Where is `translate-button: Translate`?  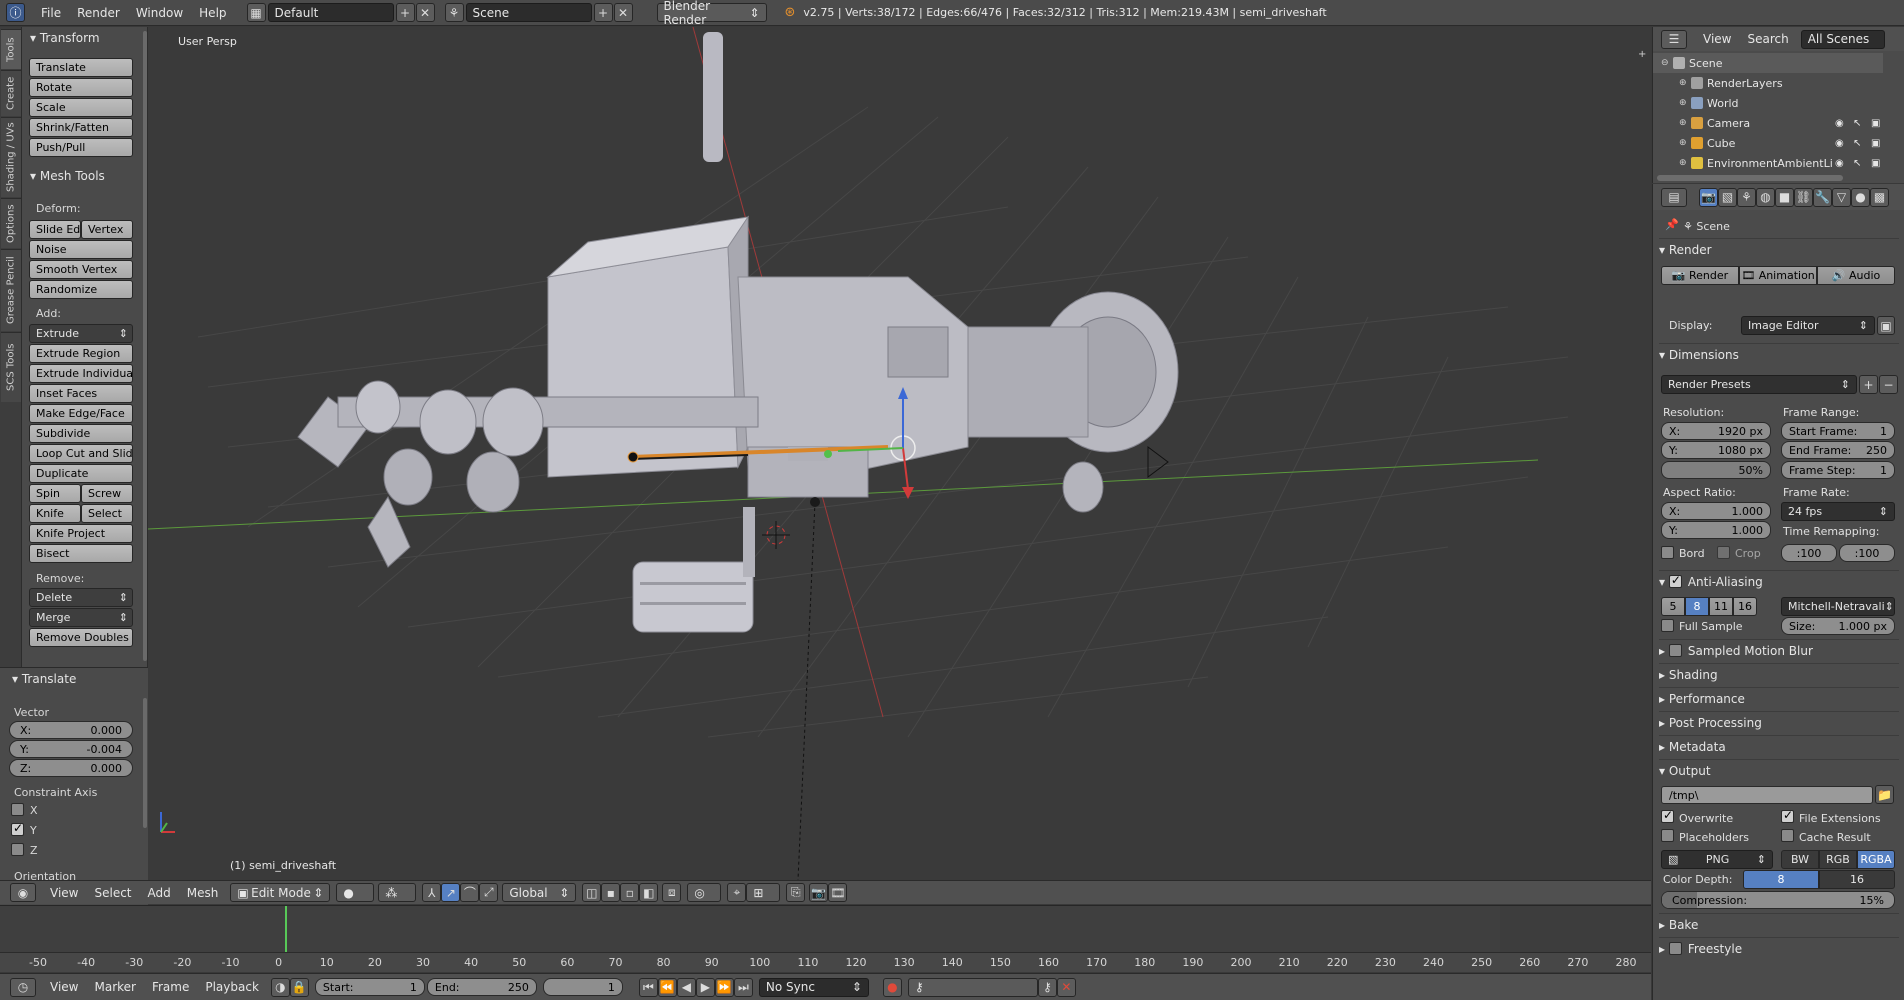
translate-button: Translate is located at coordinates (81, 67).